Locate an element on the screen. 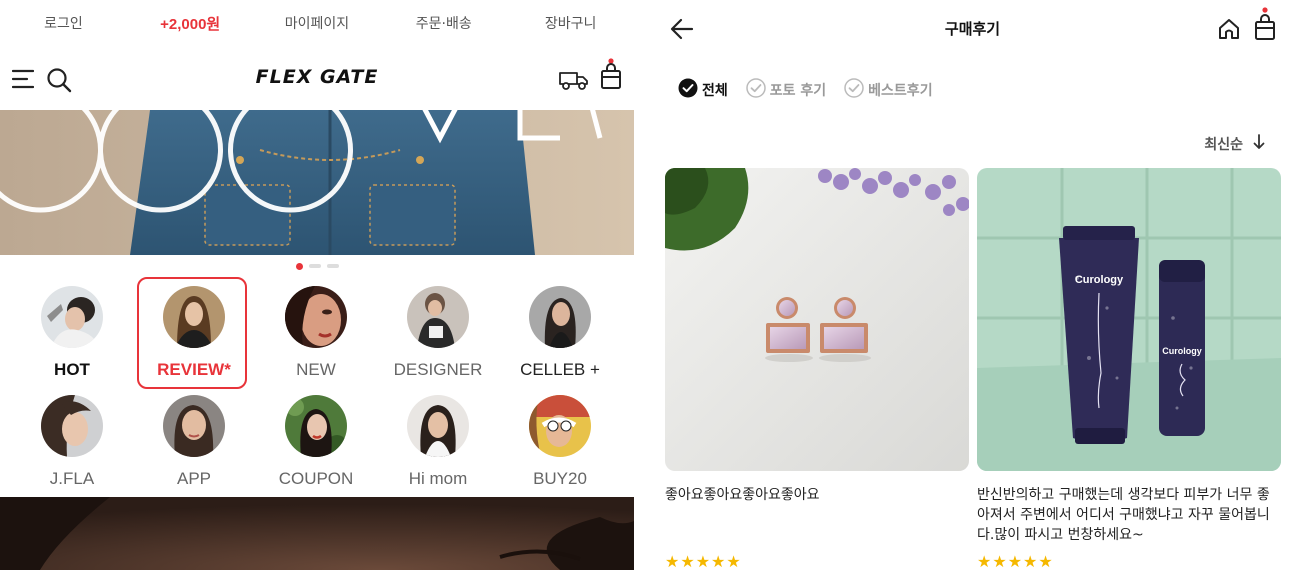 Image resolution: width=1289 pixels, height=570 pixels. sort-label: 최신순 is located at coordinates (1223, 145).